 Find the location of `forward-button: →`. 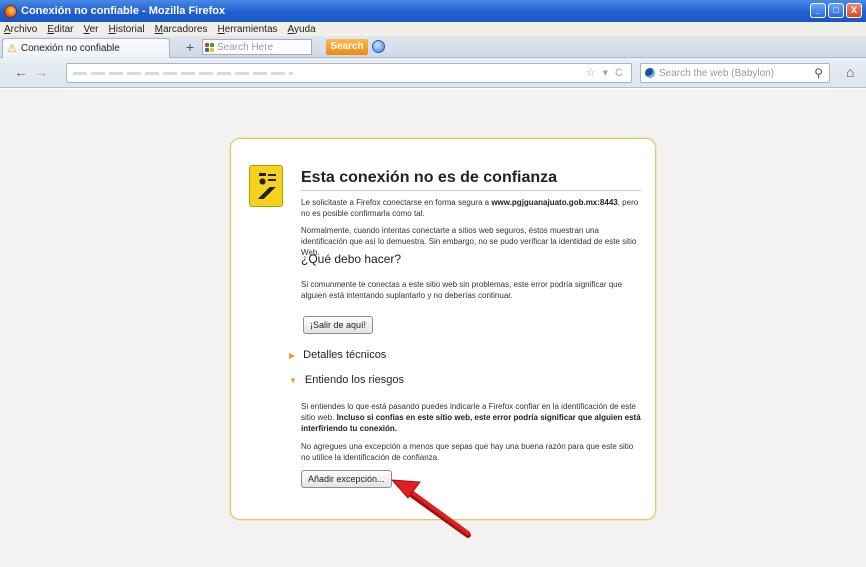

forward-button: → is located at coordinates (41, 72).